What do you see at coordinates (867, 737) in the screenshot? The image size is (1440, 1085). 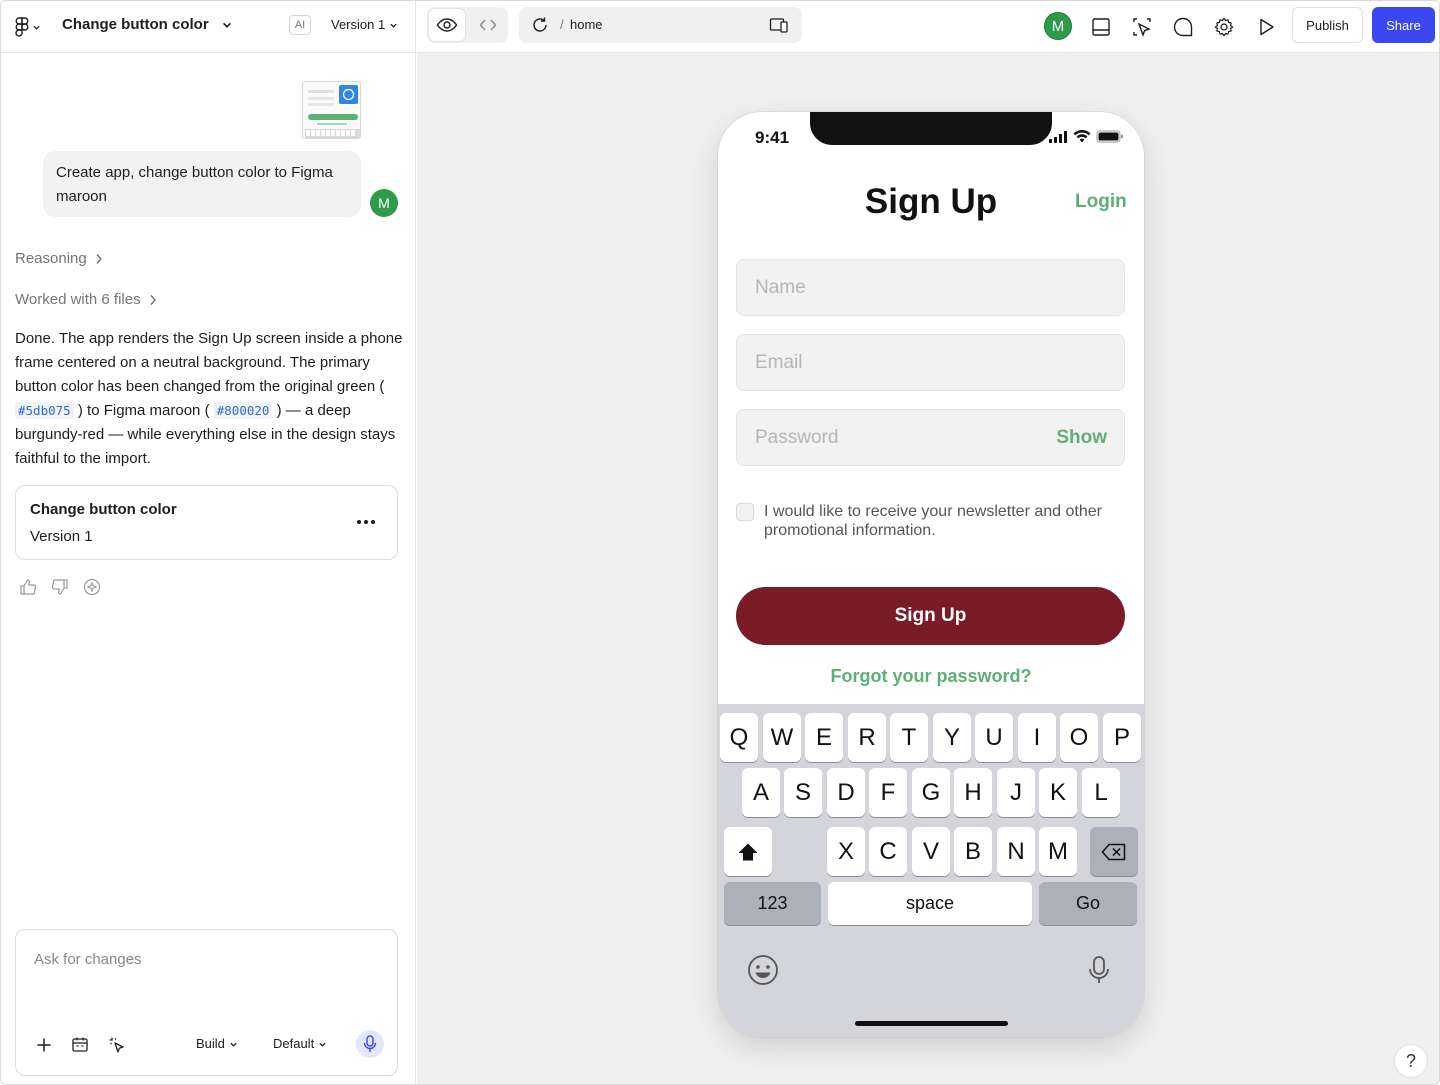 I see `key-r: R` at bounding box center [867, 737].